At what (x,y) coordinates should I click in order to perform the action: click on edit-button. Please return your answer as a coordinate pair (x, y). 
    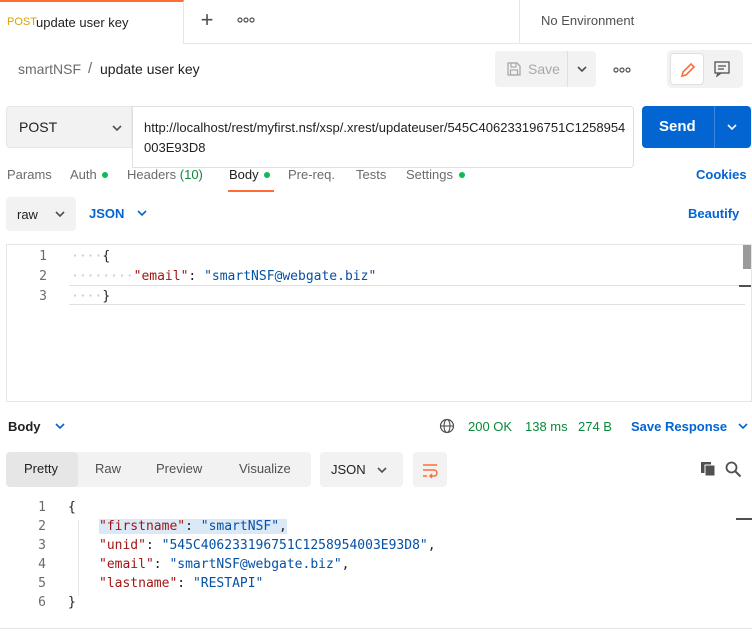
    Looking at the image, I should click on (687, 69).